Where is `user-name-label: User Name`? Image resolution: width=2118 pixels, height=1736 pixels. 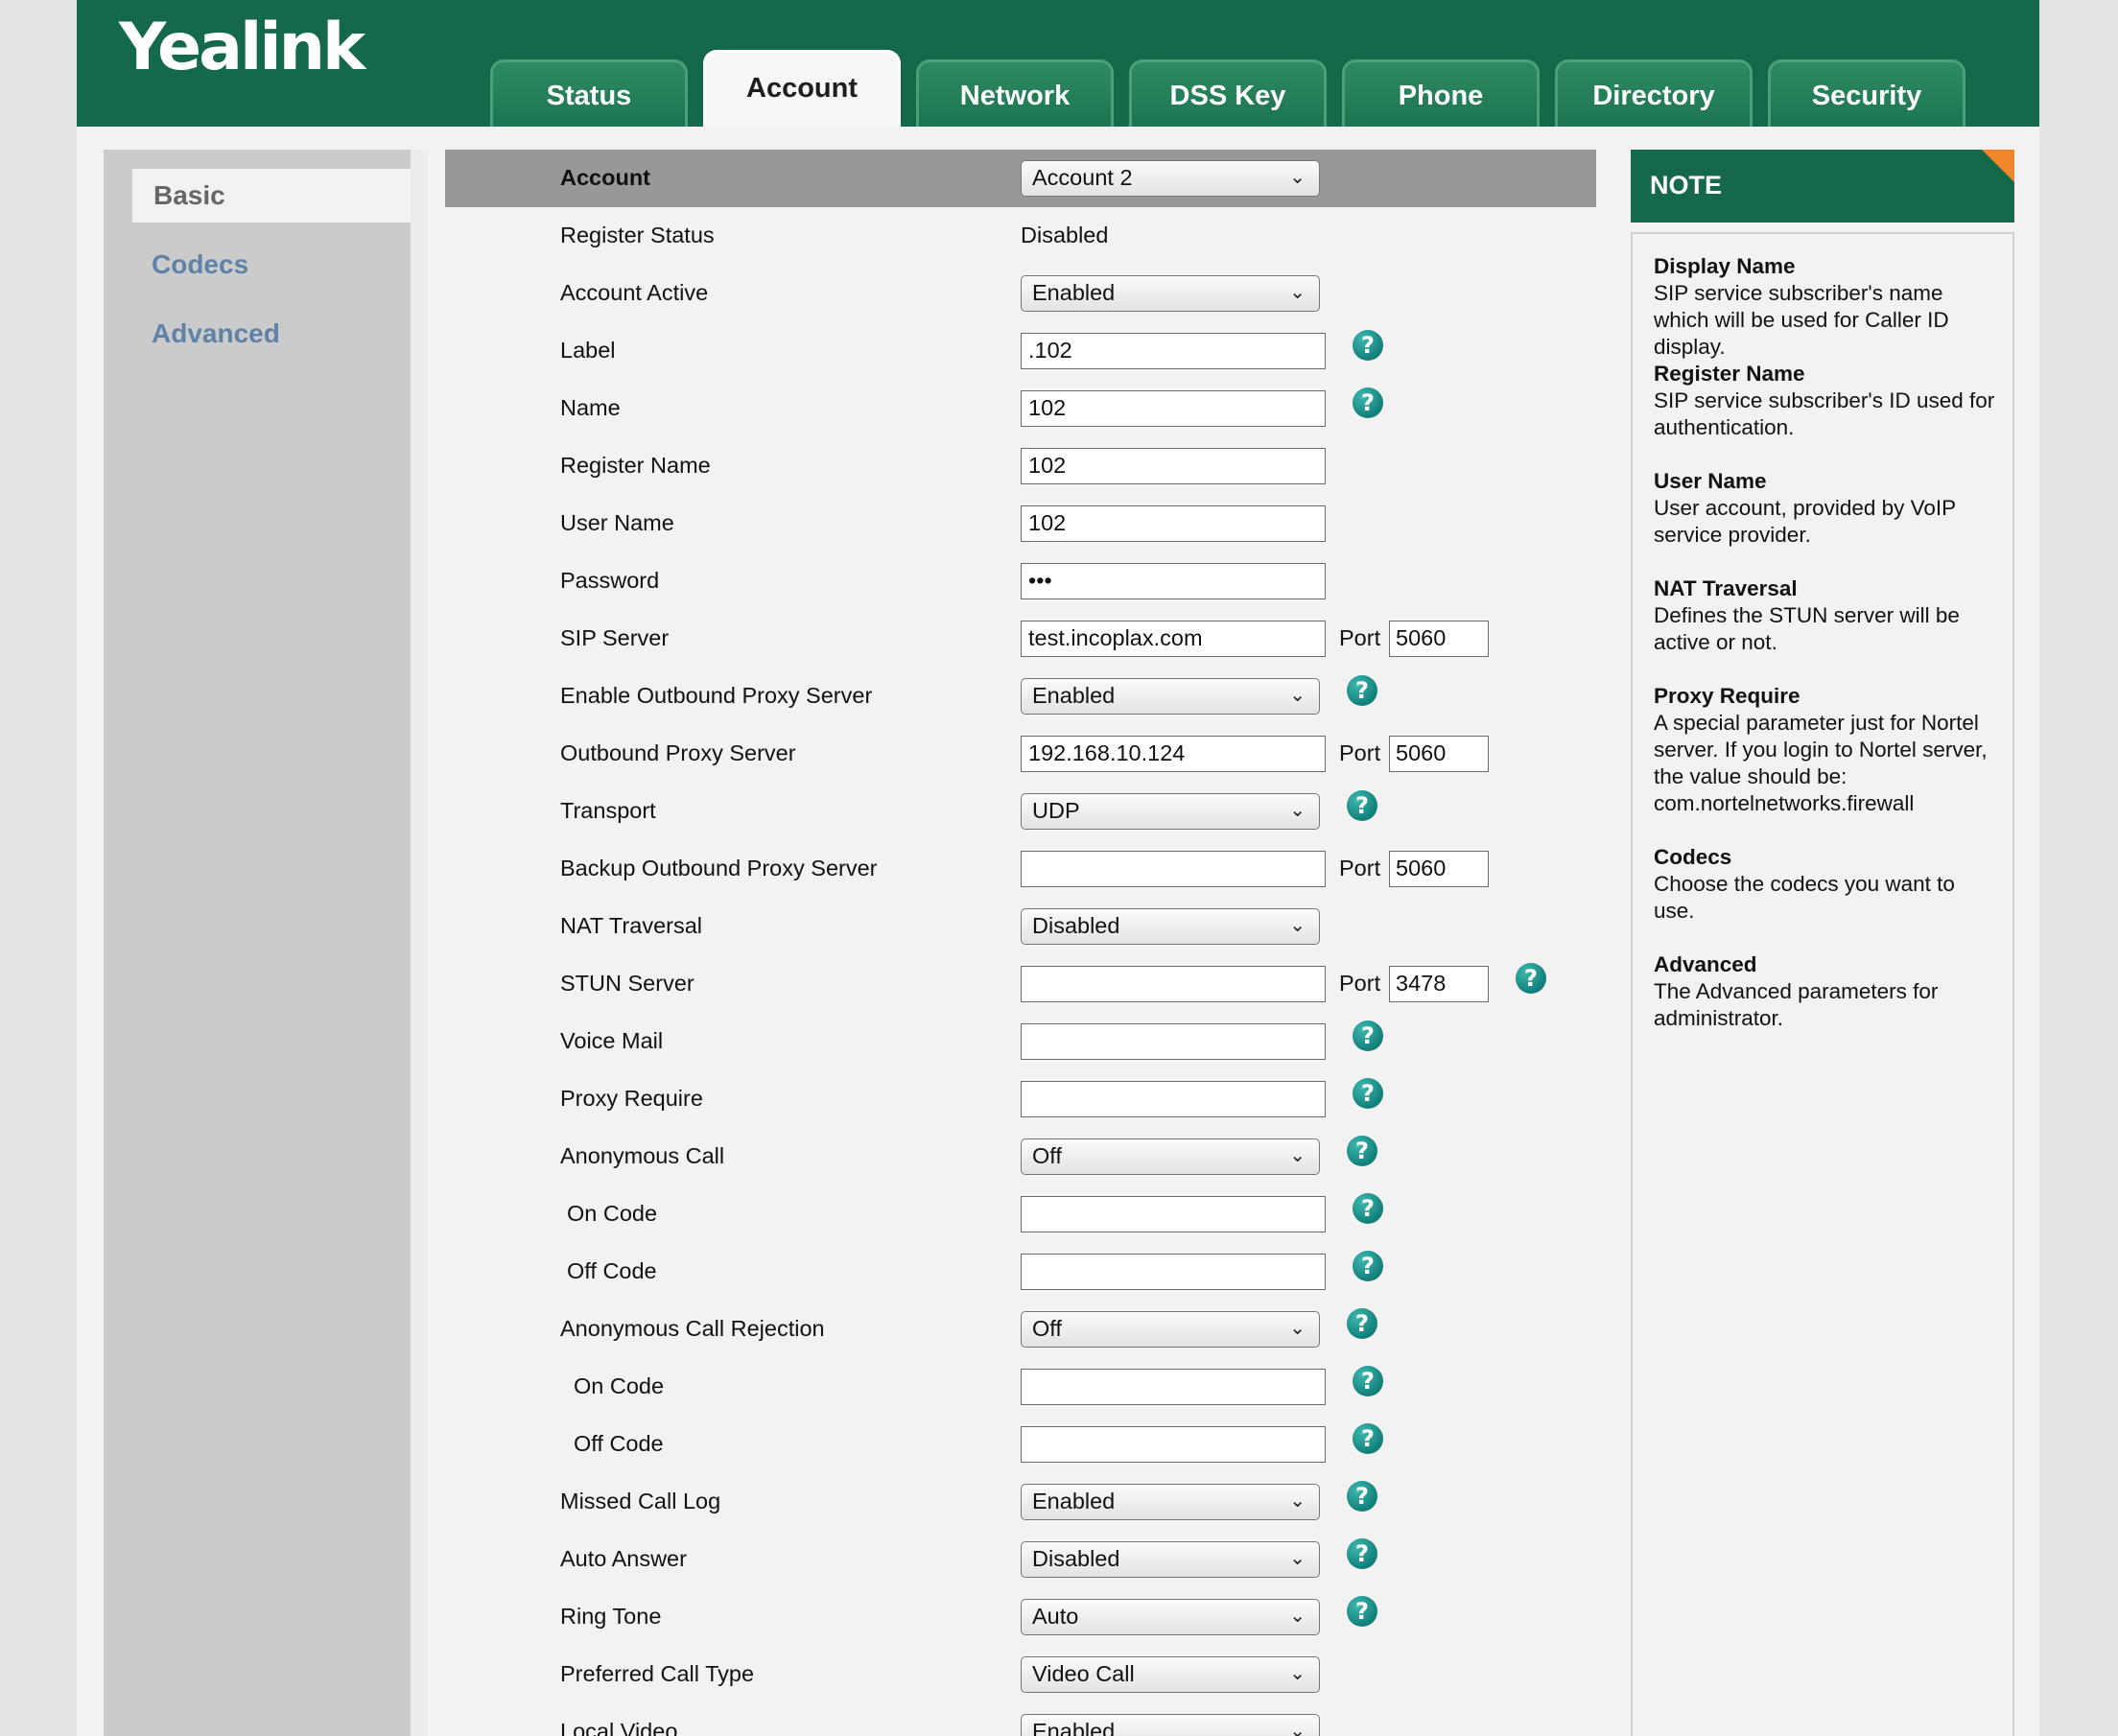
user-name-label: User Name is located at coordinates (617, 522).